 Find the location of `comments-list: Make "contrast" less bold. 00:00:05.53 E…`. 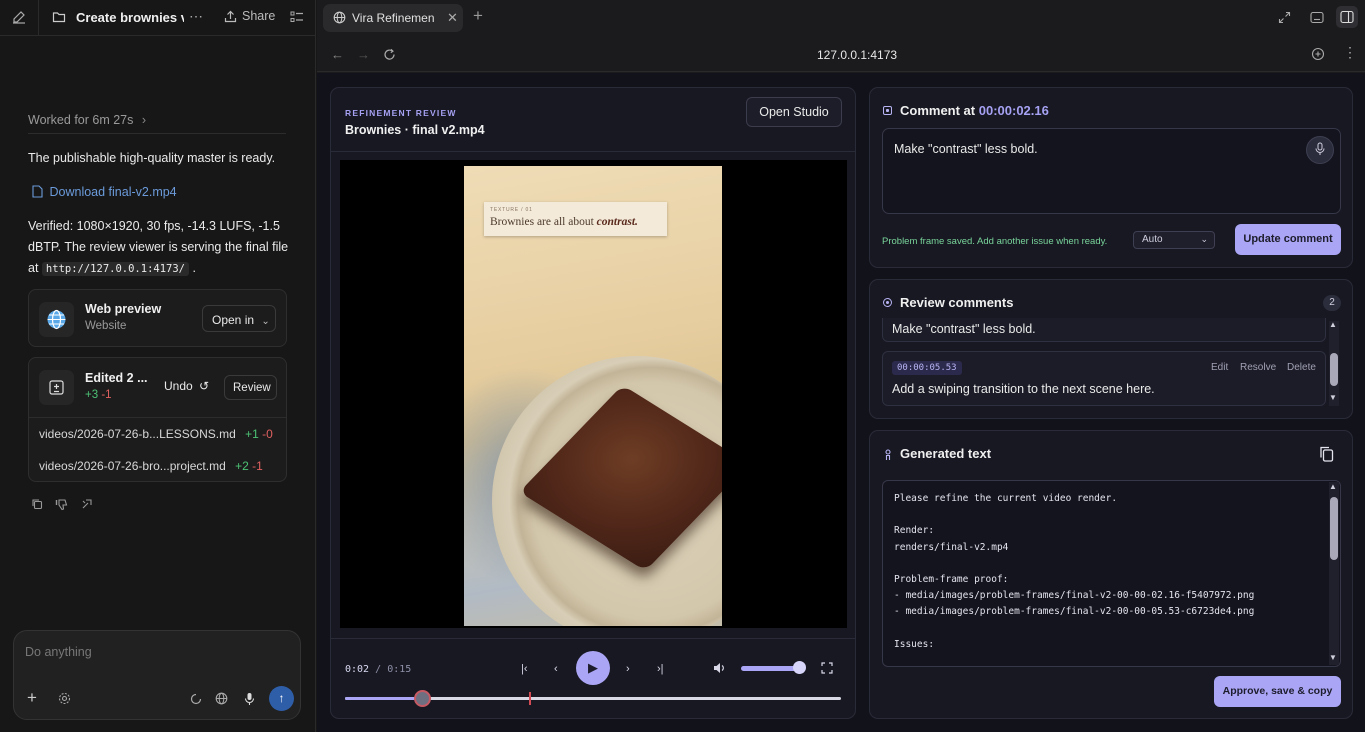

comments-list: Make "contrast" less bold. 00:00:05.53 E… is located at coordinates (1104, 362).